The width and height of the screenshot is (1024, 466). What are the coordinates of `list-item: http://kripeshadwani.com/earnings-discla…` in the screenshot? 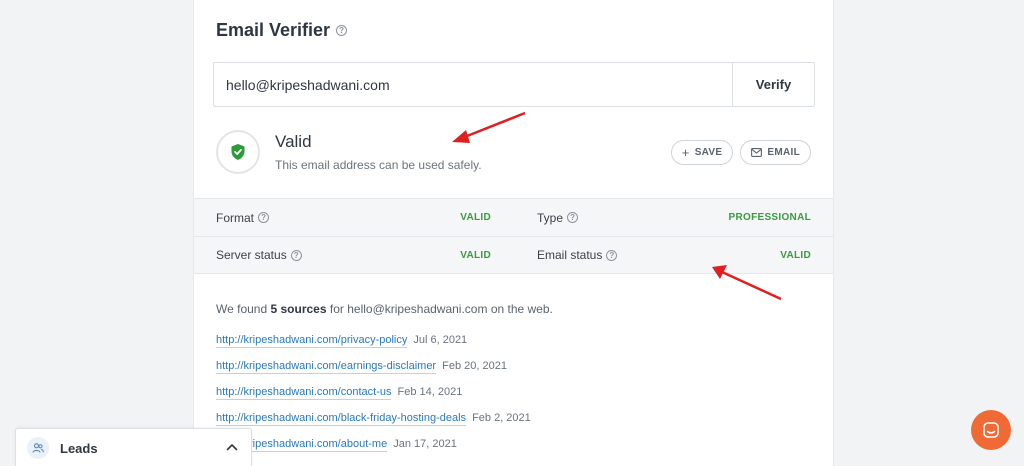 It's located at (384, 373).